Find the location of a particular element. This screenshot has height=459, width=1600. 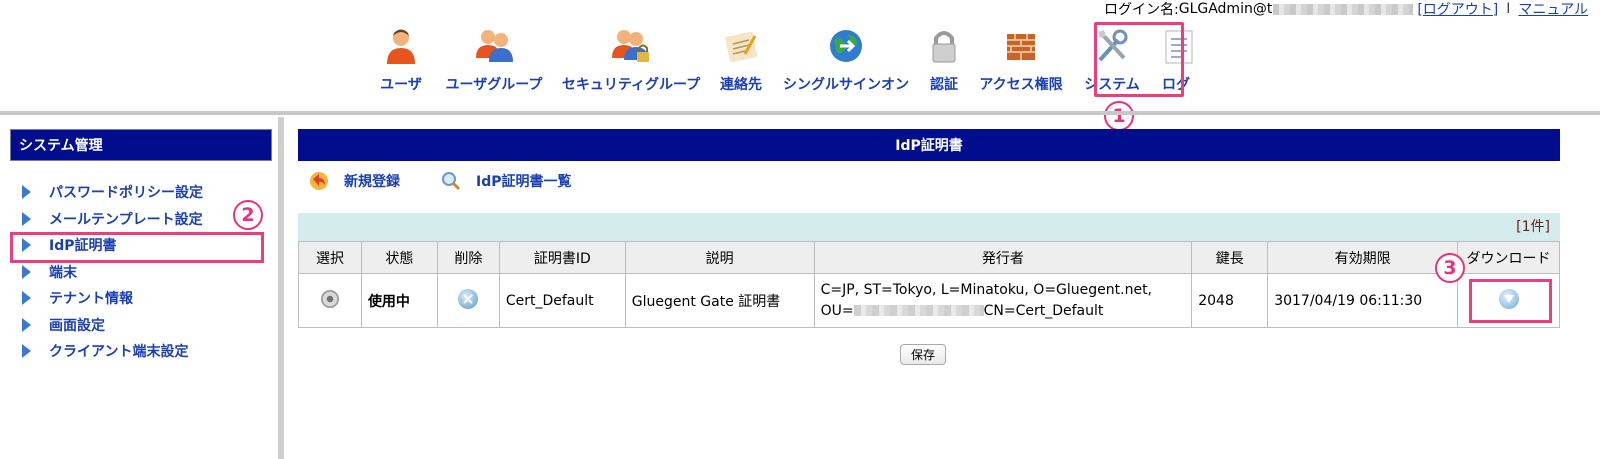

table-header-row: 選択 状態 削除 証明書ID 説明 発行者 鍵長 有効期限 ダウンロード is located at coordinates (929, 257).